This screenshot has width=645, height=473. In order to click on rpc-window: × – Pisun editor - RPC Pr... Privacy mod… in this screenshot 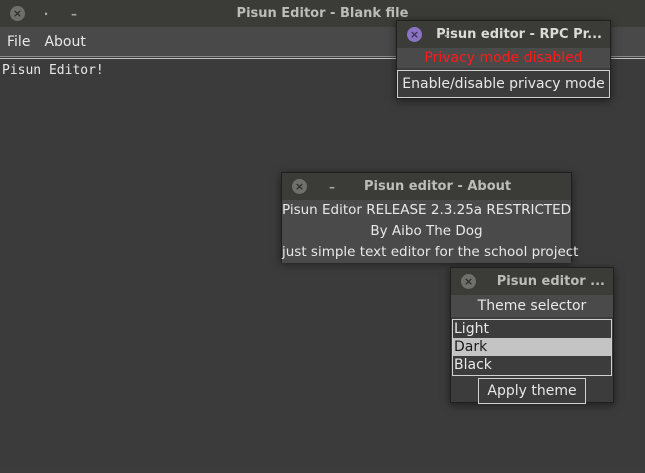, I will do `click(503, 59)`.